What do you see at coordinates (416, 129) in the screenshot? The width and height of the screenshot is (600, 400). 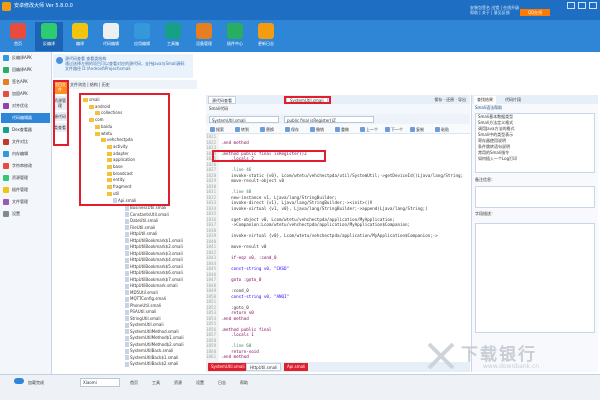 I see `editor-tool-button: 复制` at bounding box center [416, 129].